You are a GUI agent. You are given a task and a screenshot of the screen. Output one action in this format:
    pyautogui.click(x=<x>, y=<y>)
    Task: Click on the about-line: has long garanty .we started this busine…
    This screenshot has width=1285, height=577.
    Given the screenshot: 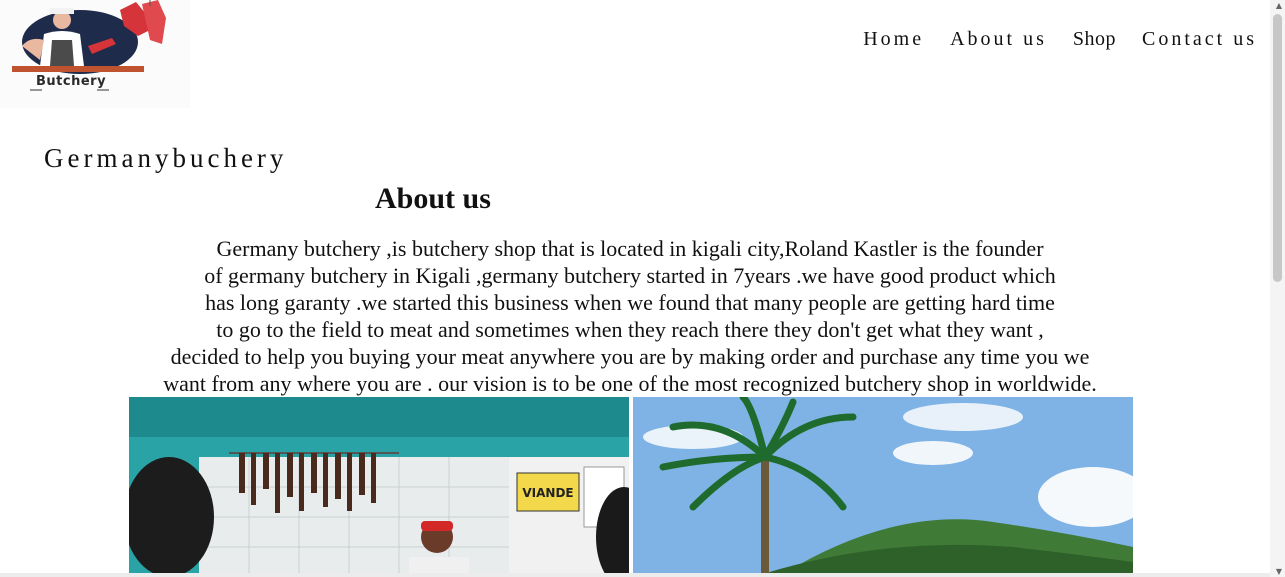 What is the action you would take?
    pyautogui.click(x=630, y=302)
    